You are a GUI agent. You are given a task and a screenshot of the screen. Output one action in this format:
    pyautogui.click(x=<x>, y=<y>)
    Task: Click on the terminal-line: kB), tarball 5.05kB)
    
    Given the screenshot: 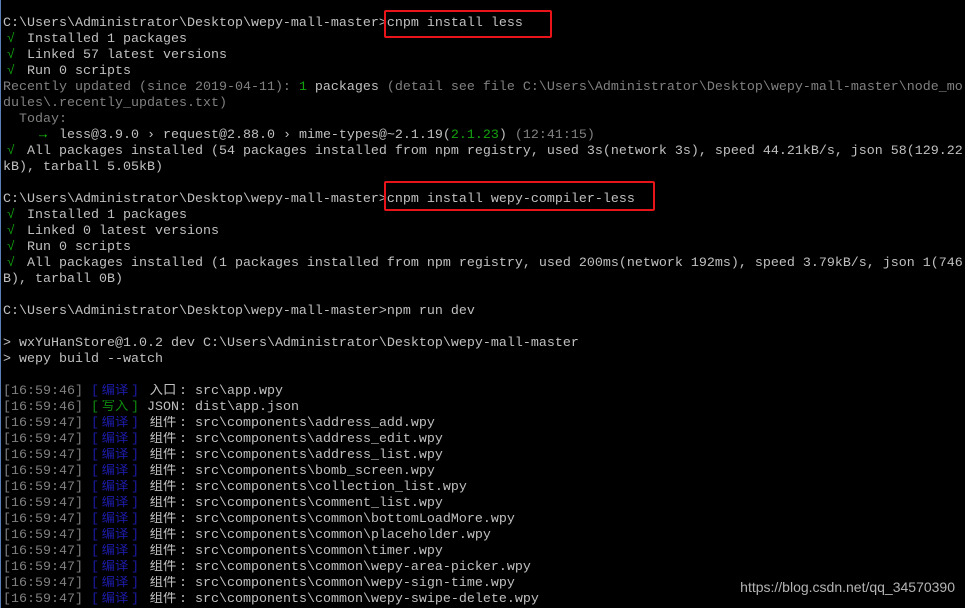 What is the action you would take?
    pyautogui.click(x=484, y=168)
    